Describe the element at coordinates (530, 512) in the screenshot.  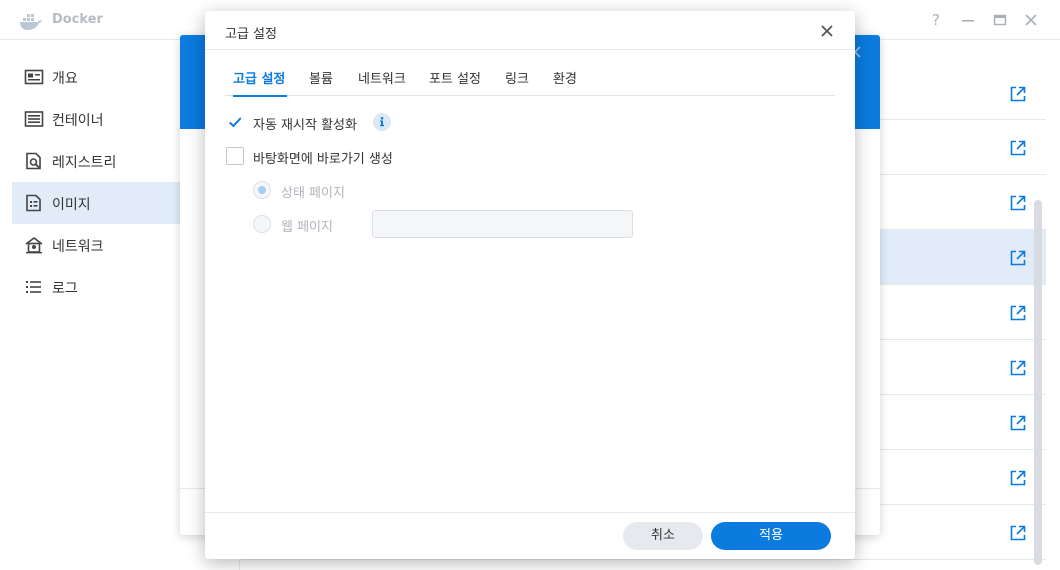
I see `dialog-footer-divider` at that location.